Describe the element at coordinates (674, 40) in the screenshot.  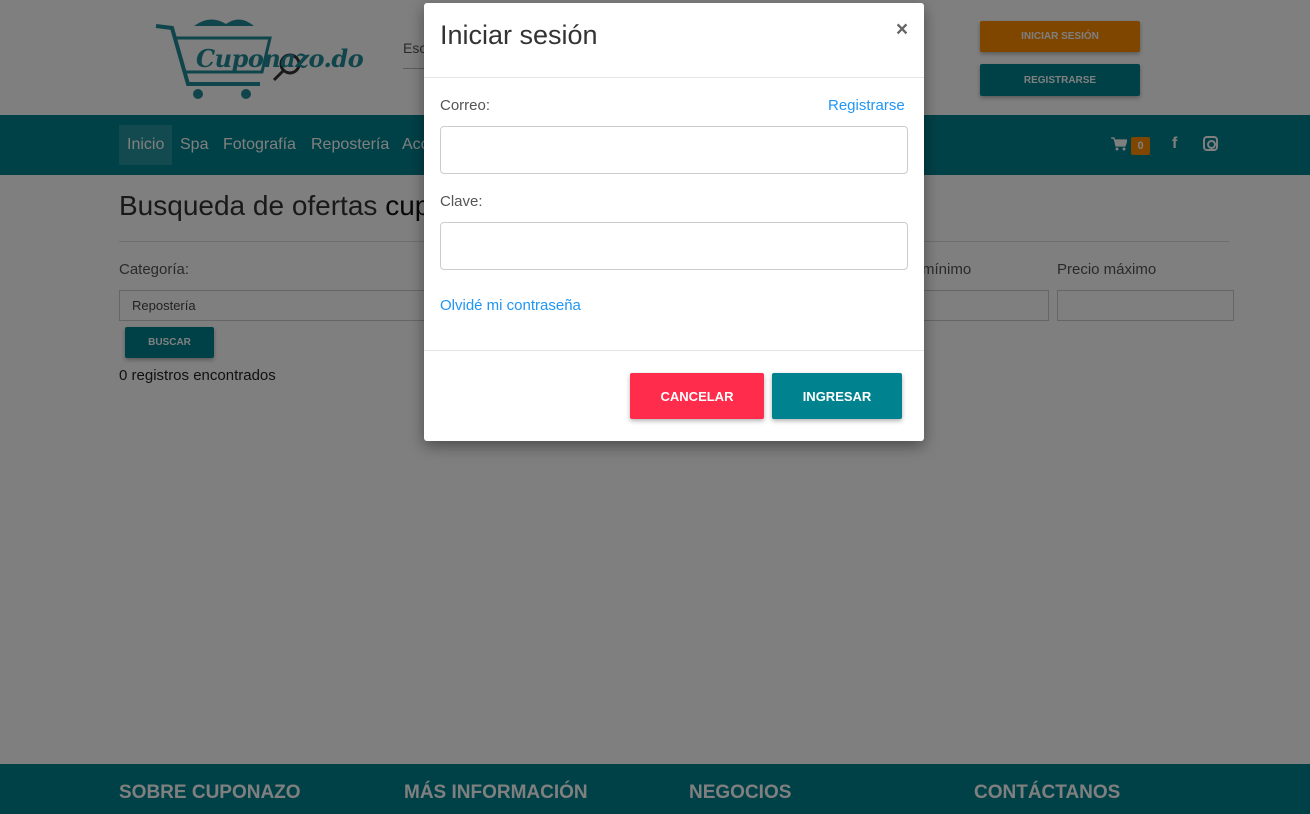
I see `modal-header: Iniciar sesión ×` at that location.